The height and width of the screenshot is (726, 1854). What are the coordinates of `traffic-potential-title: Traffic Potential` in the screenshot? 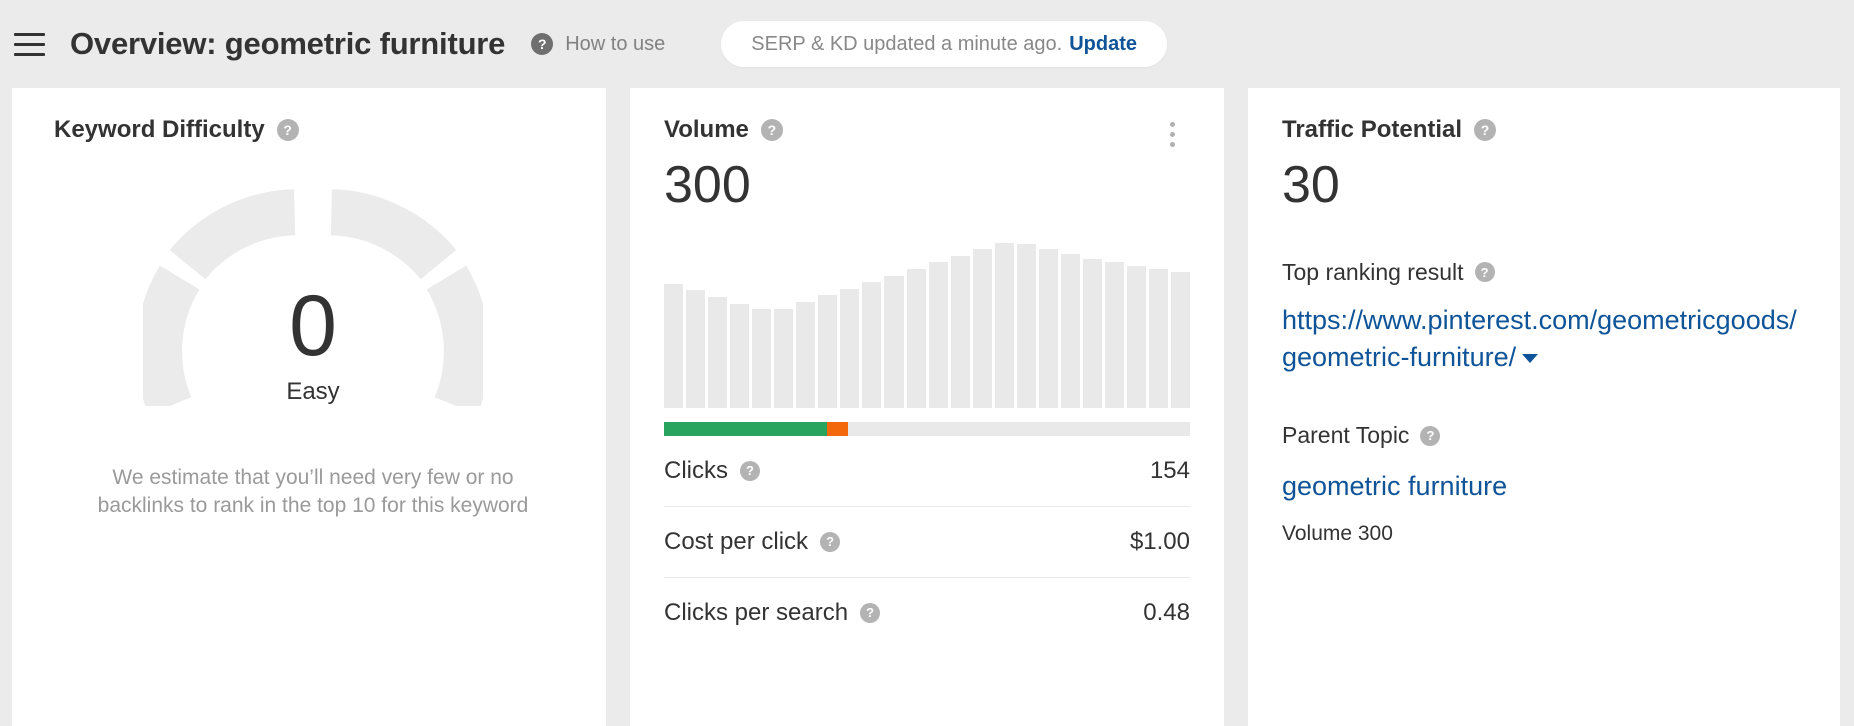 It's located at (1372, 129).